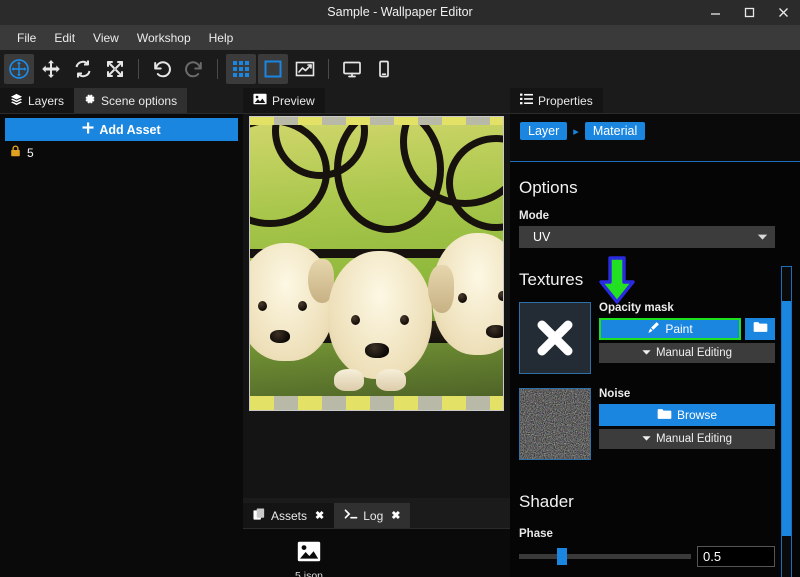 Image resolution: width=800 pixels, height=577 pixels. What do you see at coordinates (26, 38) in the screenshot?
I see `menu-file: File` at bounding box center [26, 38].